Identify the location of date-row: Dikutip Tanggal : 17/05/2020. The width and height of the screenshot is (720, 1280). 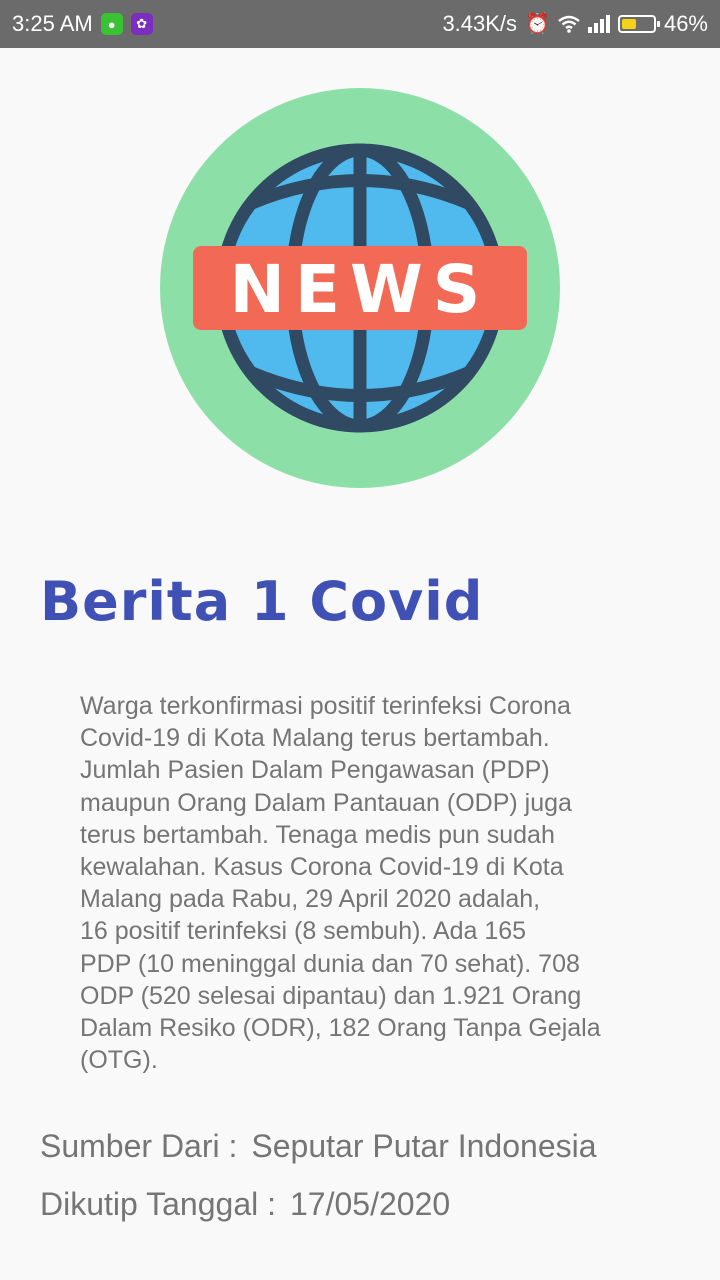
(245, 1204).